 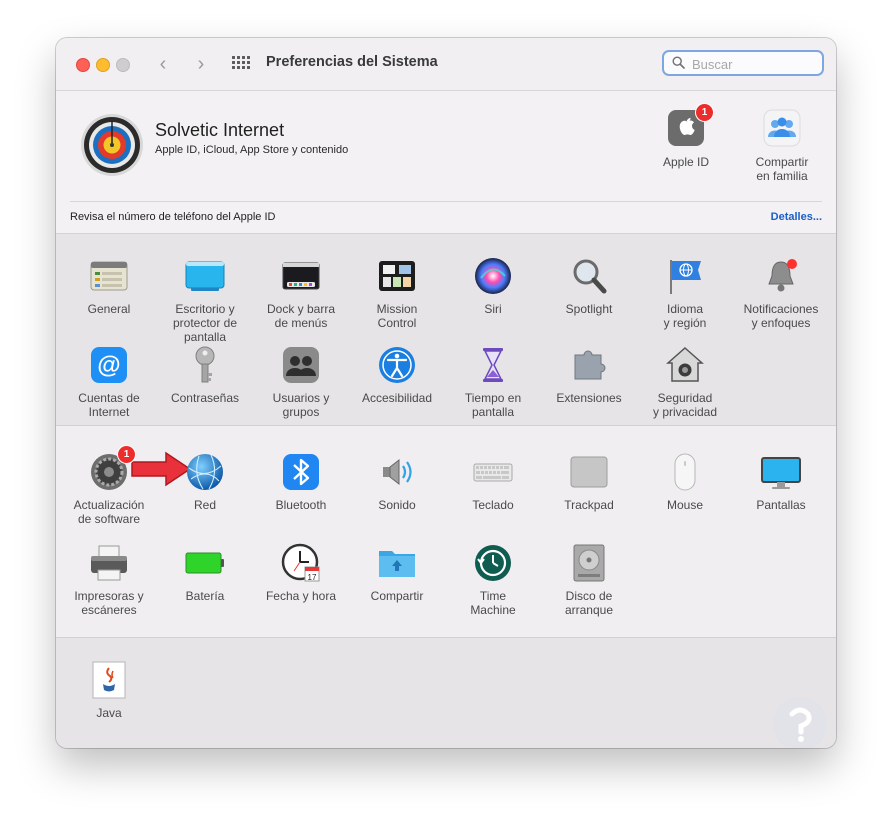 What do you see at coordinates (685, 276) in the screenshot?
I see `globe-flag-icon` at bounding box center [685, 276].